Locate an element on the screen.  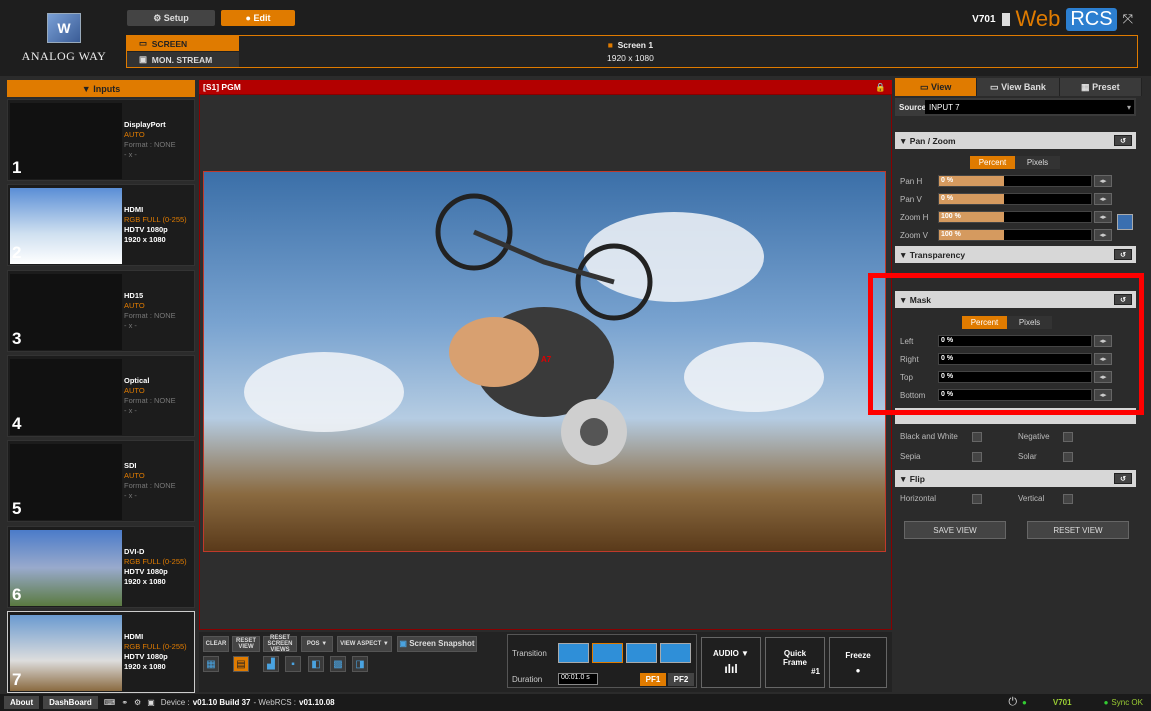
audio-label: AUDIO ▼ is located at coordinates (731, 653).